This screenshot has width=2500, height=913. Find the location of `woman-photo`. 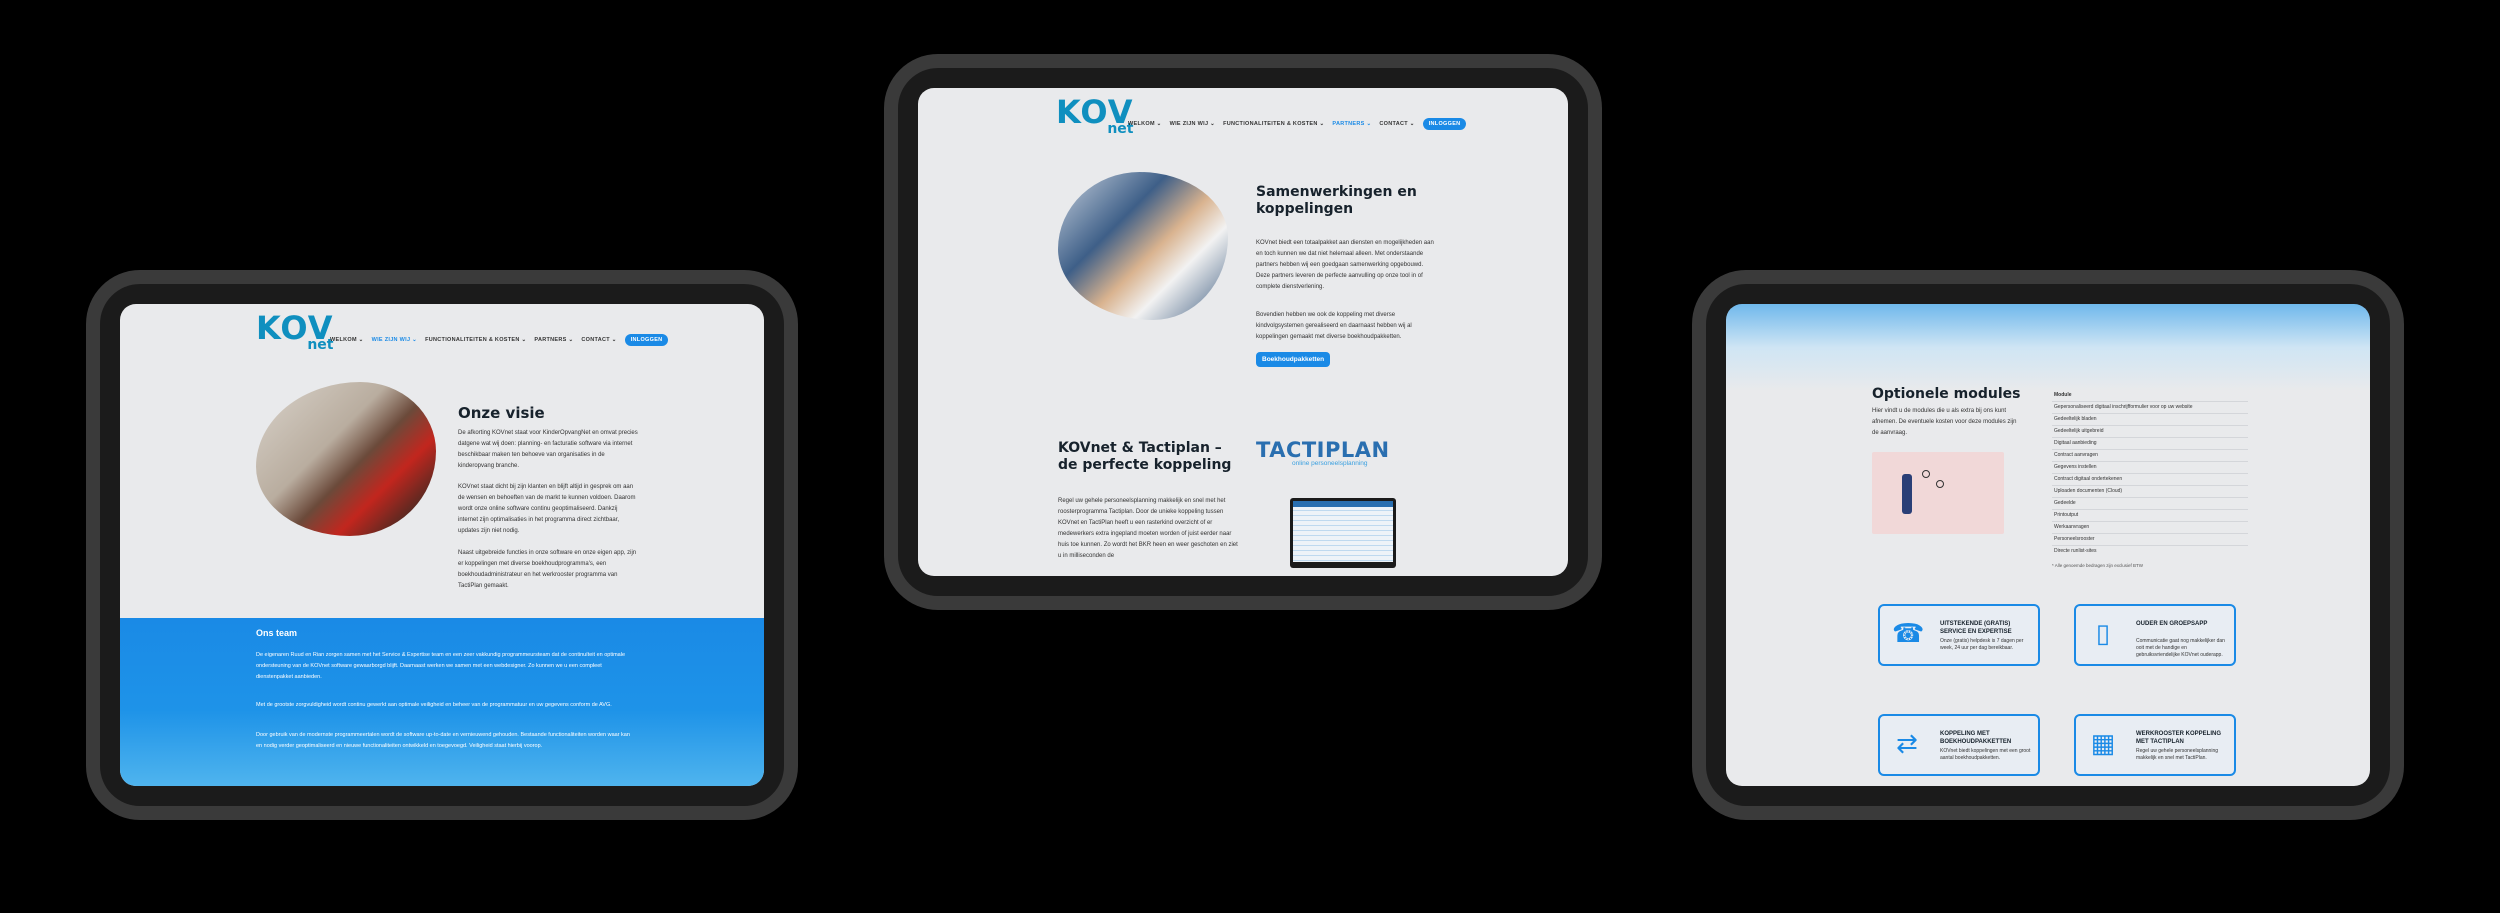

woman-photo is located at coordinates (346, 459).